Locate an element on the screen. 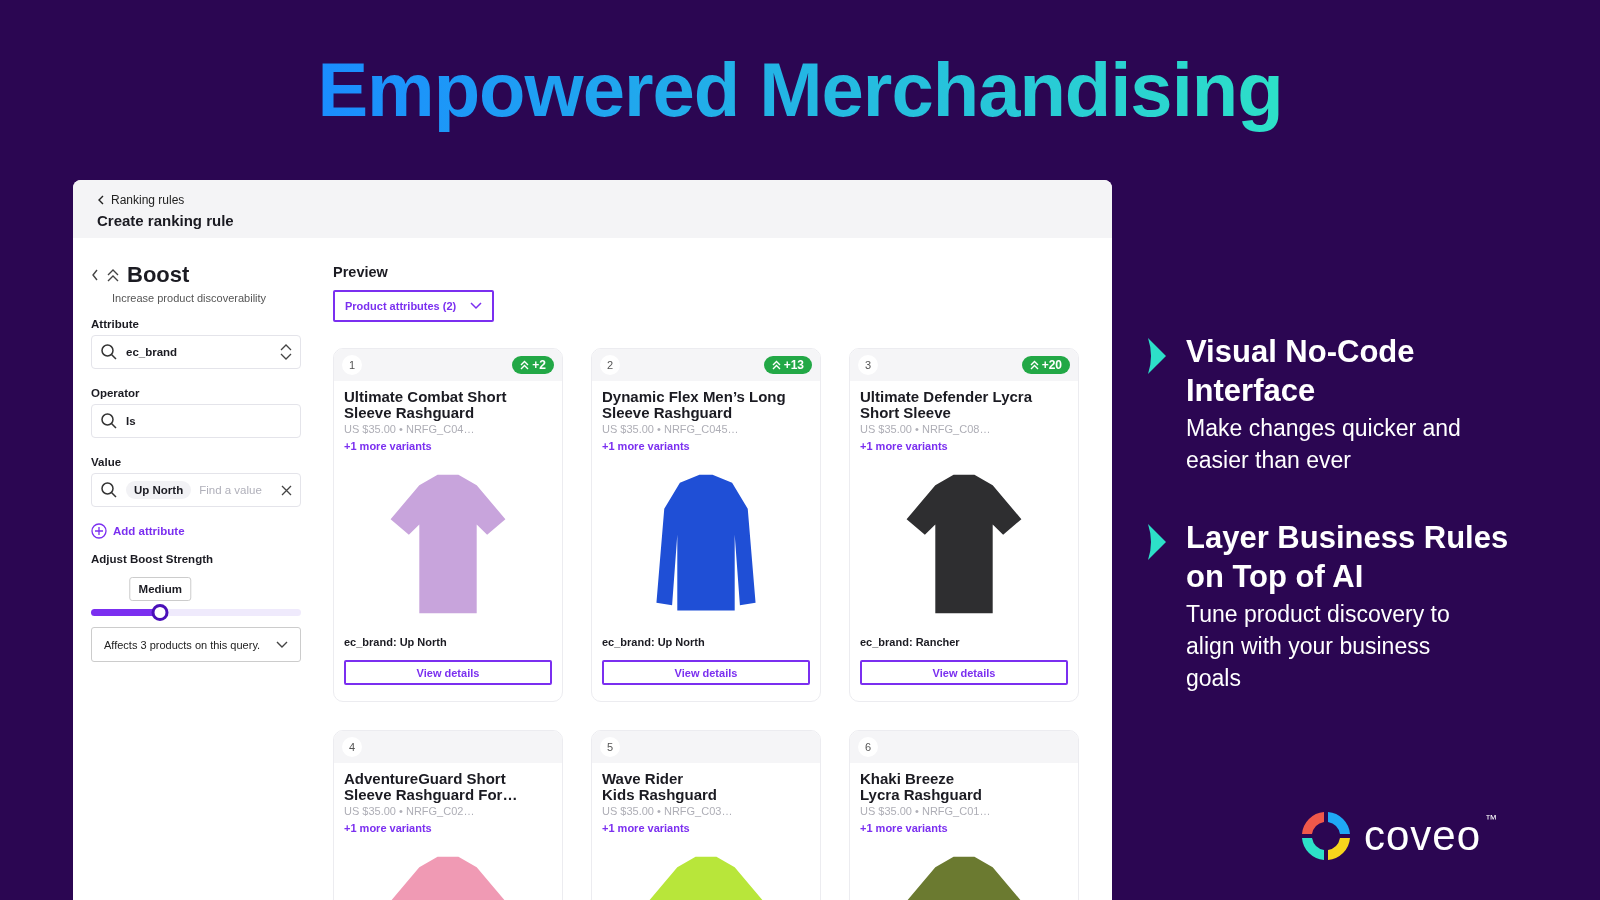 This screenshot has width=1600, height=900. field-label: Value is located at coordinates (107, 462).